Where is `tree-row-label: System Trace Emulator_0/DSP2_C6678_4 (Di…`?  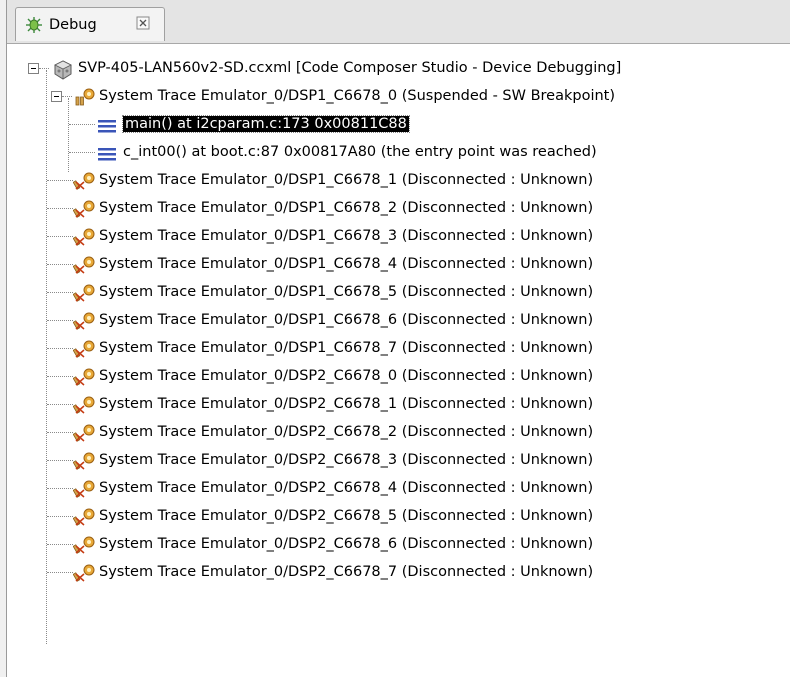 tree-row-label: System Trace Emulator_0/DSP2_C6678_4 (Di… is located at coordinates (346, 488).